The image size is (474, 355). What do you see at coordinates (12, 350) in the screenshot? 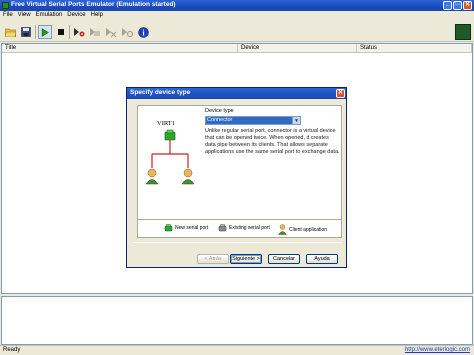
I see `status-text: Ready` at bounding box center [12, 350].